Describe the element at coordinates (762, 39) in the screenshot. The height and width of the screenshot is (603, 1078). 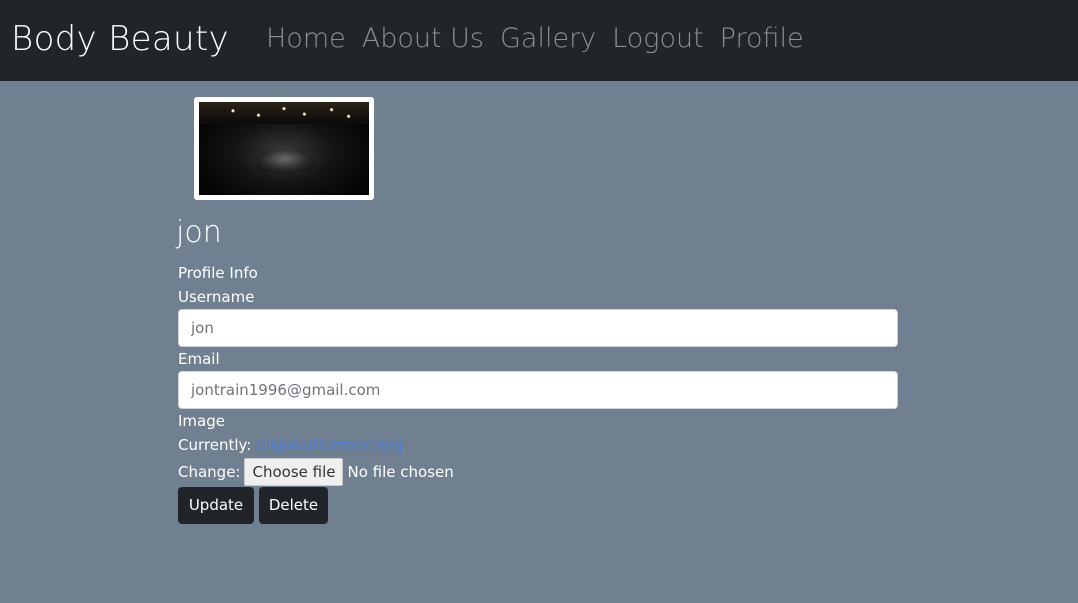
I see `nav-link-profile: Profile` at that location.